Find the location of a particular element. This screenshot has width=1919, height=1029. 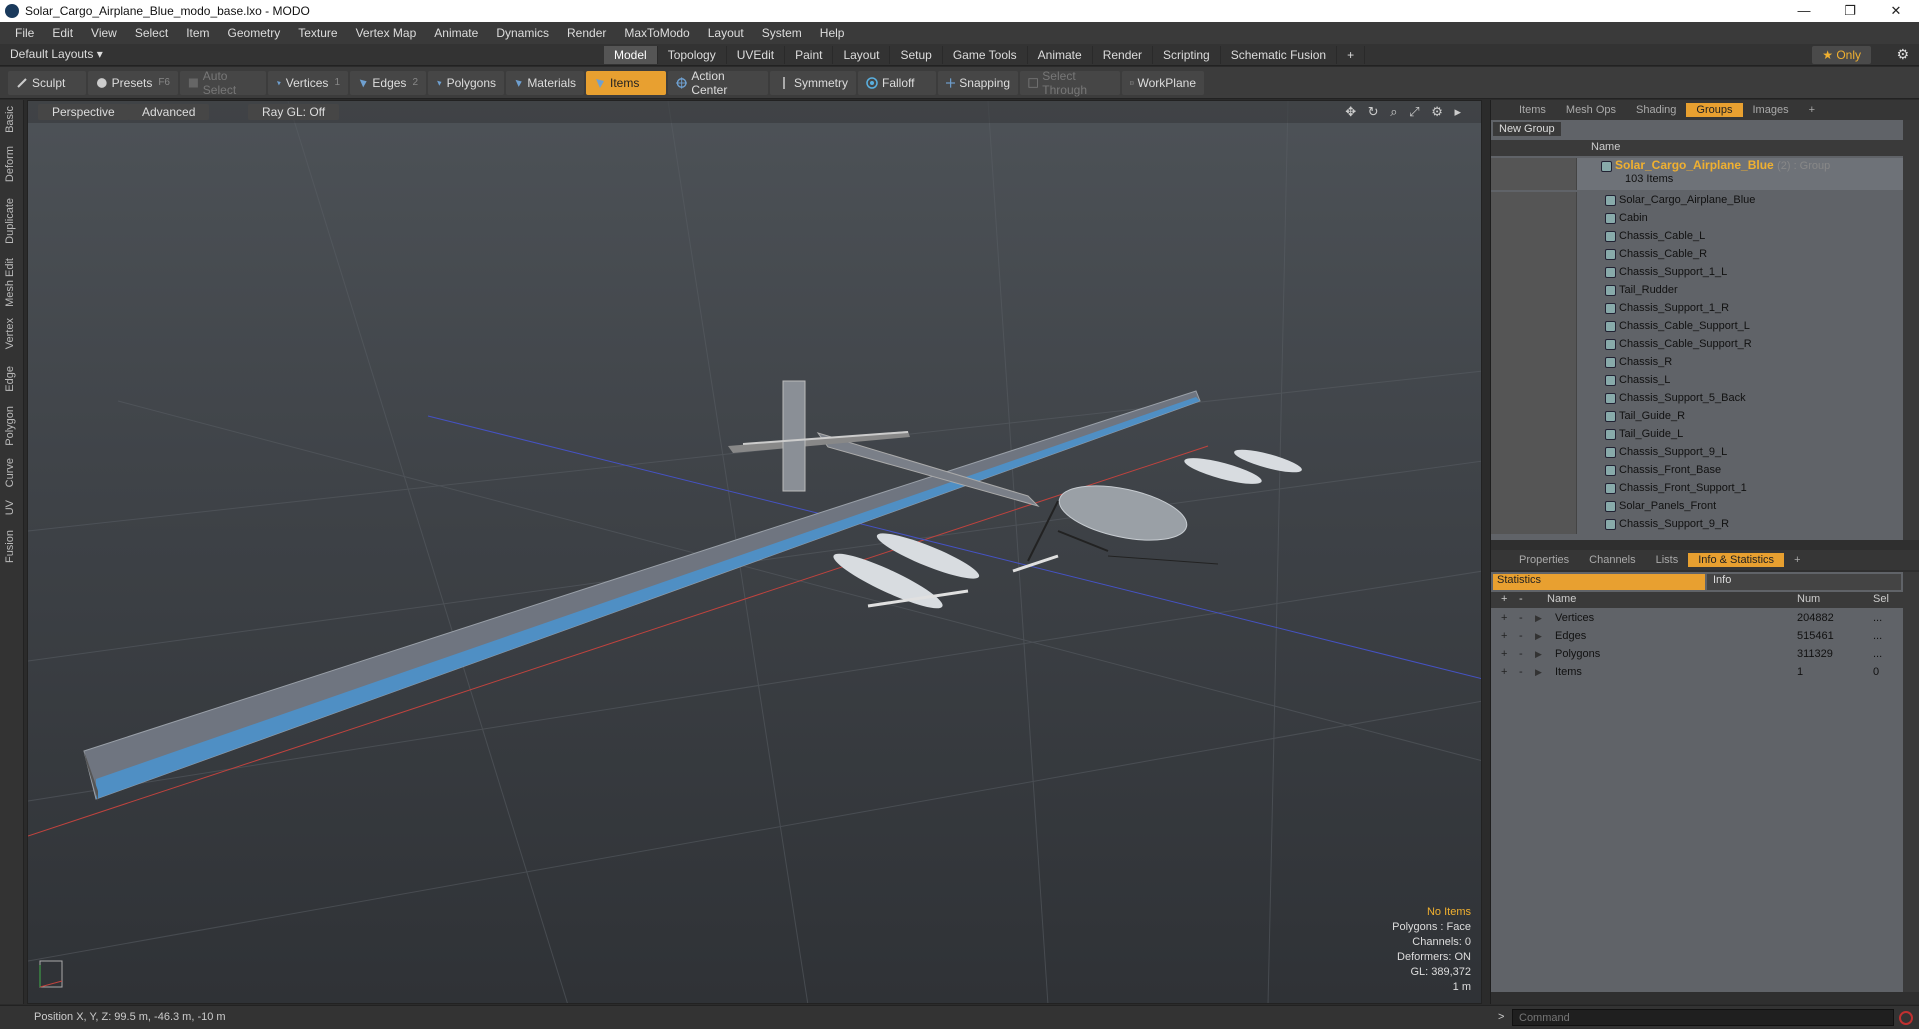

presets-button: Presets F6 is located at coordinates (133, 82).